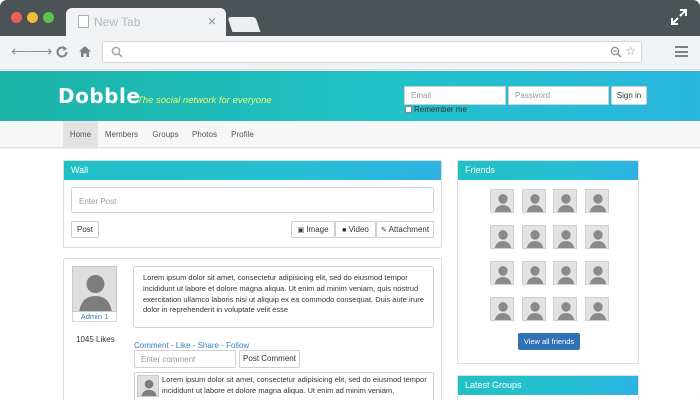 The width and height of the screenshot is (700, 400). What do you see at coordinates (679, 17) in the screenshot?
I see `expand-icon` at bounding box center [679, 17].